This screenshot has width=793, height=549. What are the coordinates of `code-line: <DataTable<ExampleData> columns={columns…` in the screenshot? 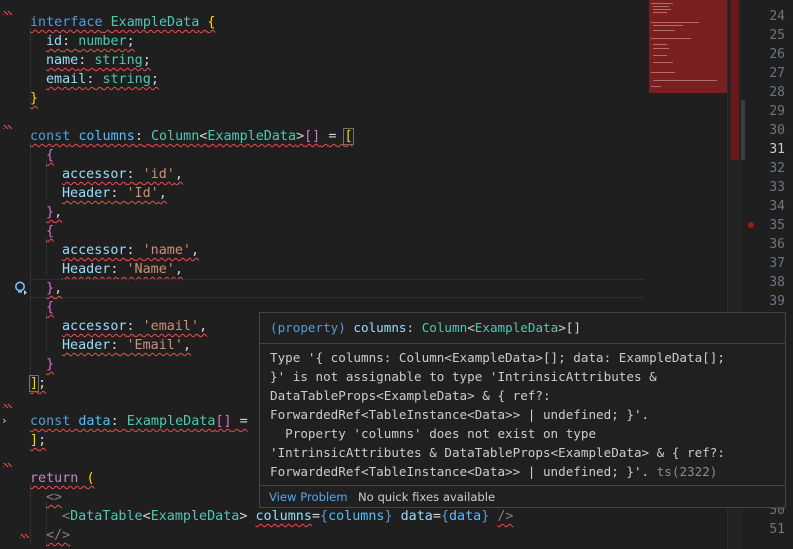 It's located at (288, 516).